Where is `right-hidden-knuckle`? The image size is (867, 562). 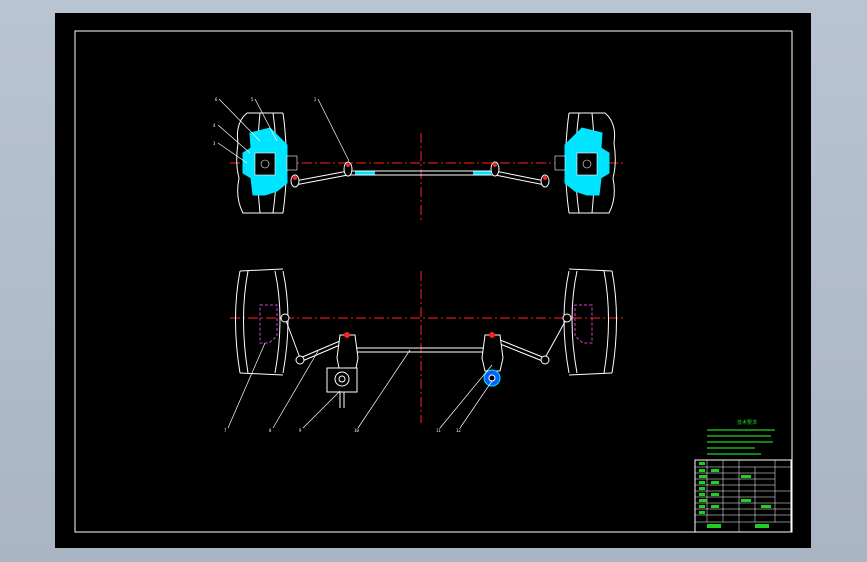 right-hidden-knuckle is located at coordinates (583, 324).